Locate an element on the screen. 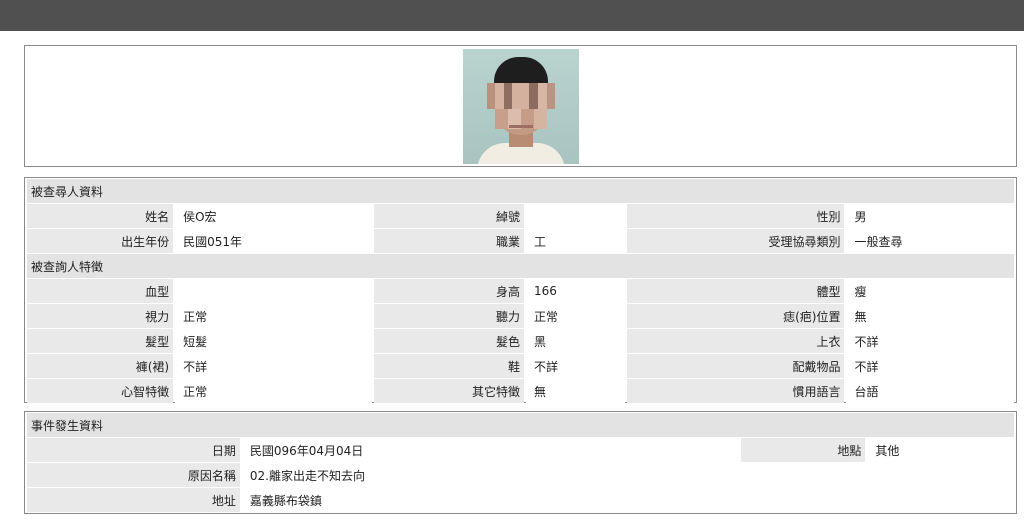 This screenshot has width=1024, height=520. feature-label: 髮色 is located at coordinates (448, 341).